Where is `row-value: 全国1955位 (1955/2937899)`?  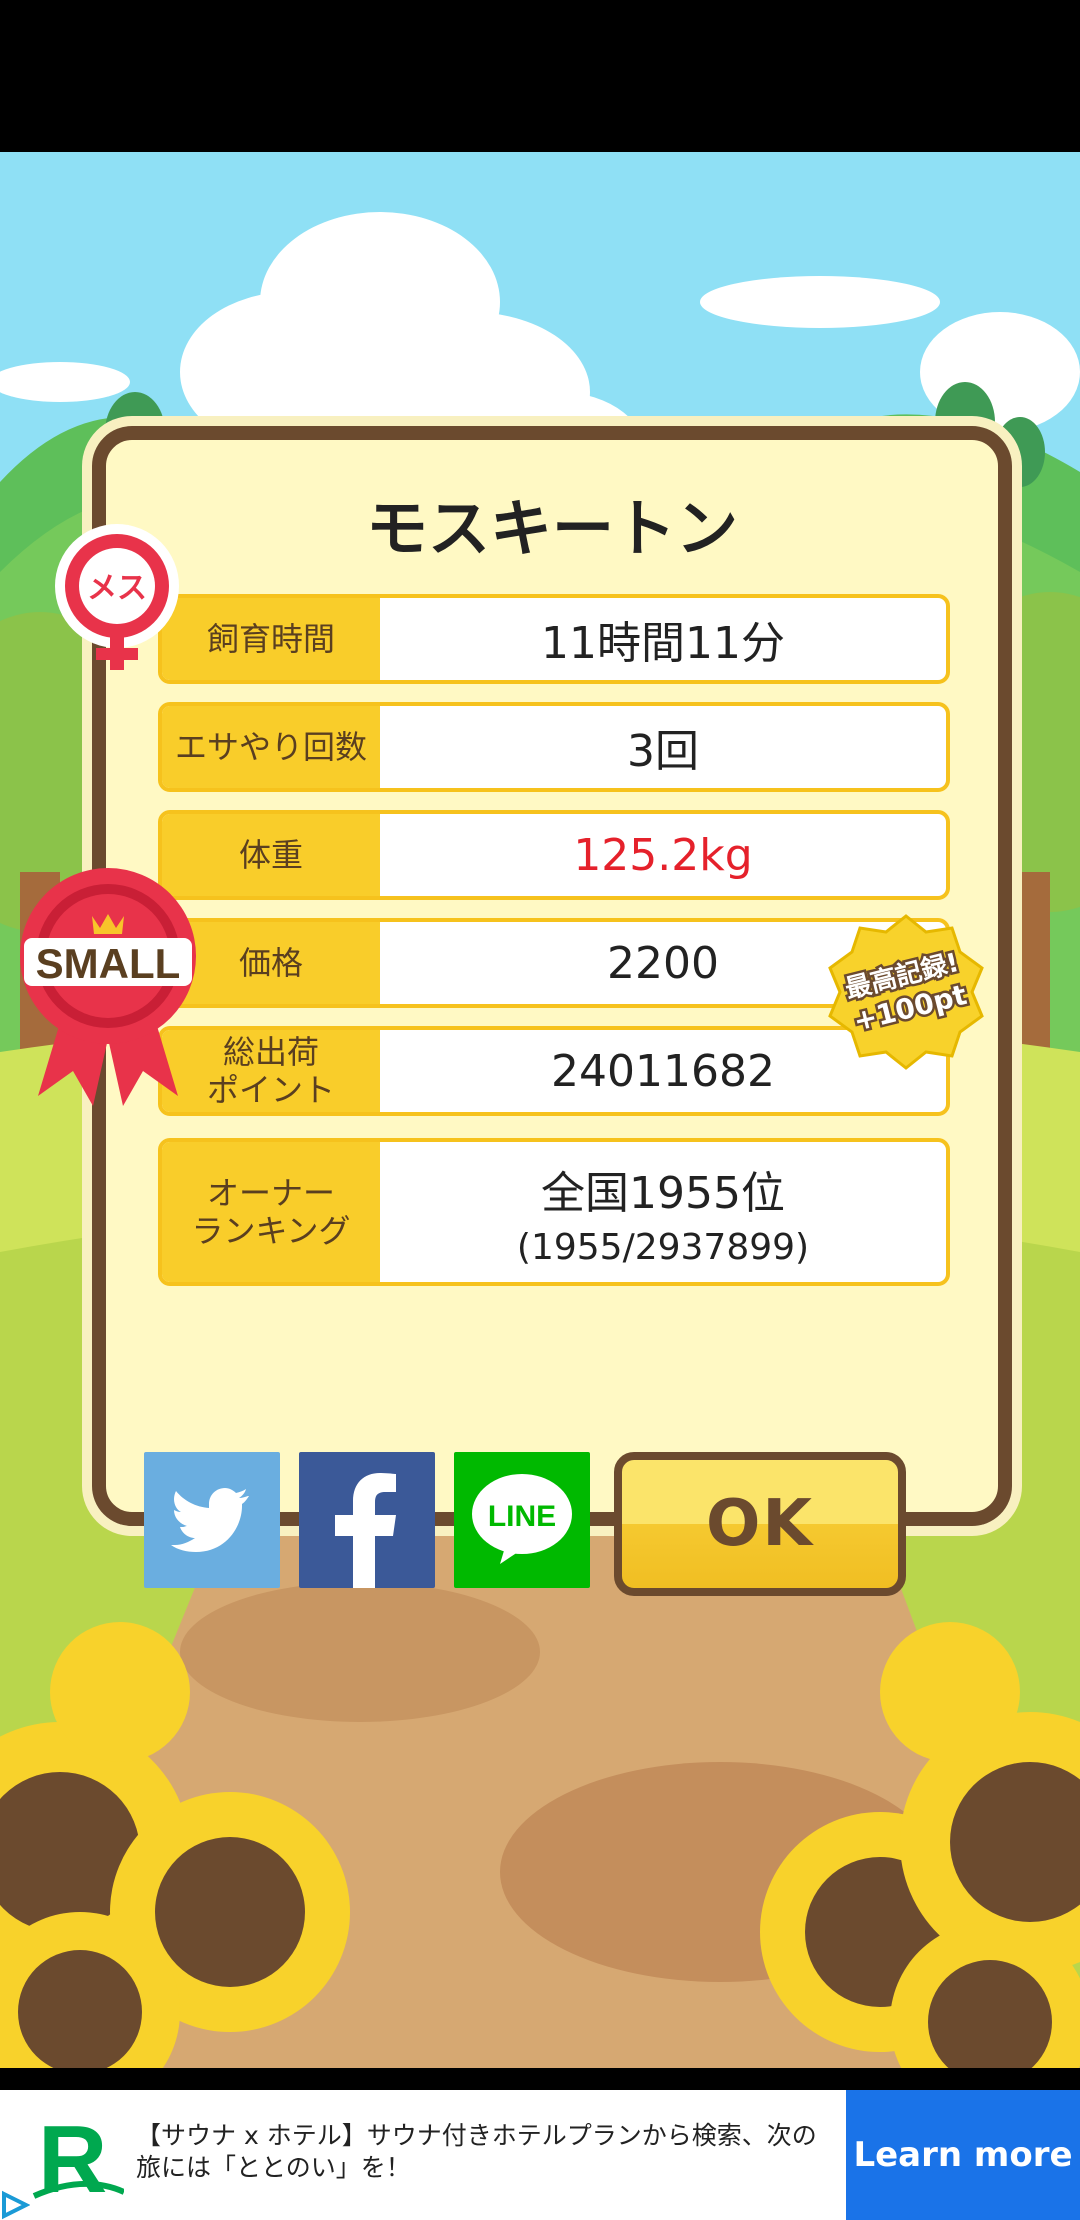 row-value: 全国1955位 (1955/2937899) is located at coordinates (663, 1212).